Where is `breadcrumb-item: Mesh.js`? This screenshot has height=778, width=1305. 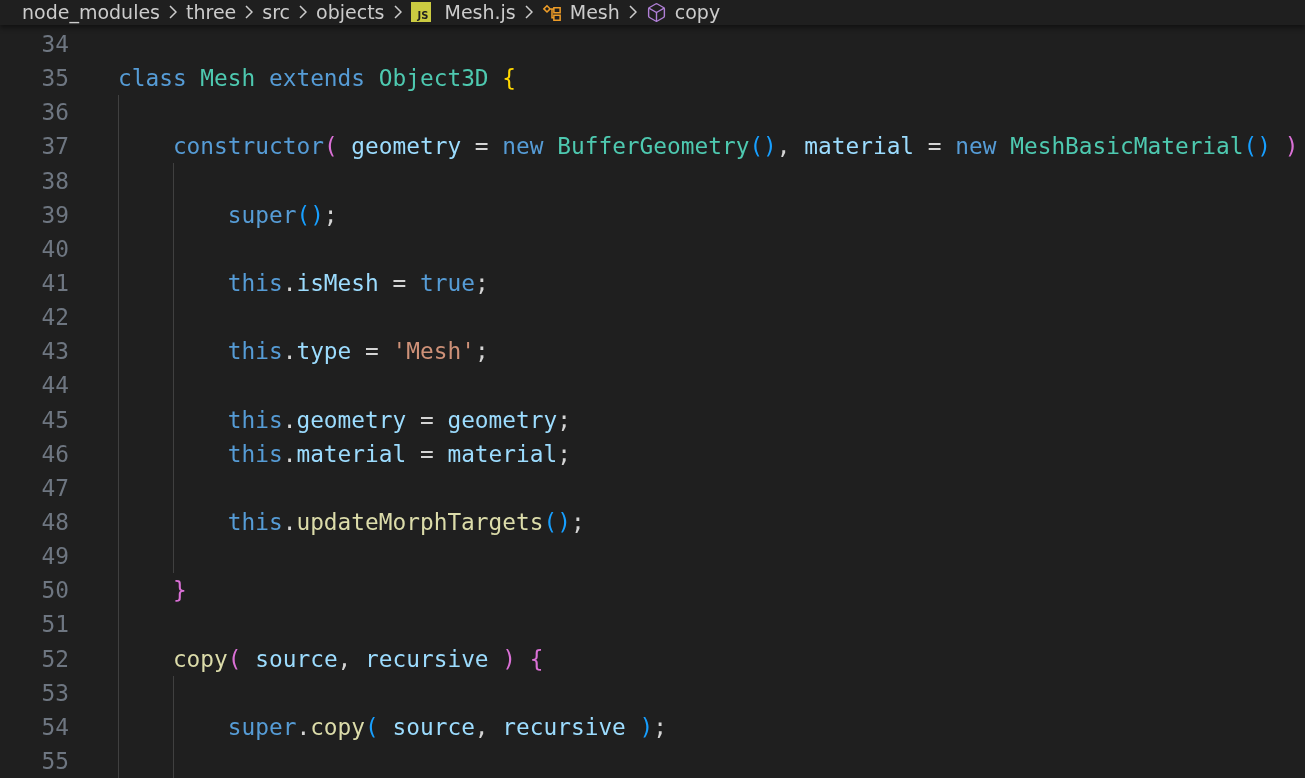
breadcrumb-item: Mesh.js is located at coordinates (480, 12).